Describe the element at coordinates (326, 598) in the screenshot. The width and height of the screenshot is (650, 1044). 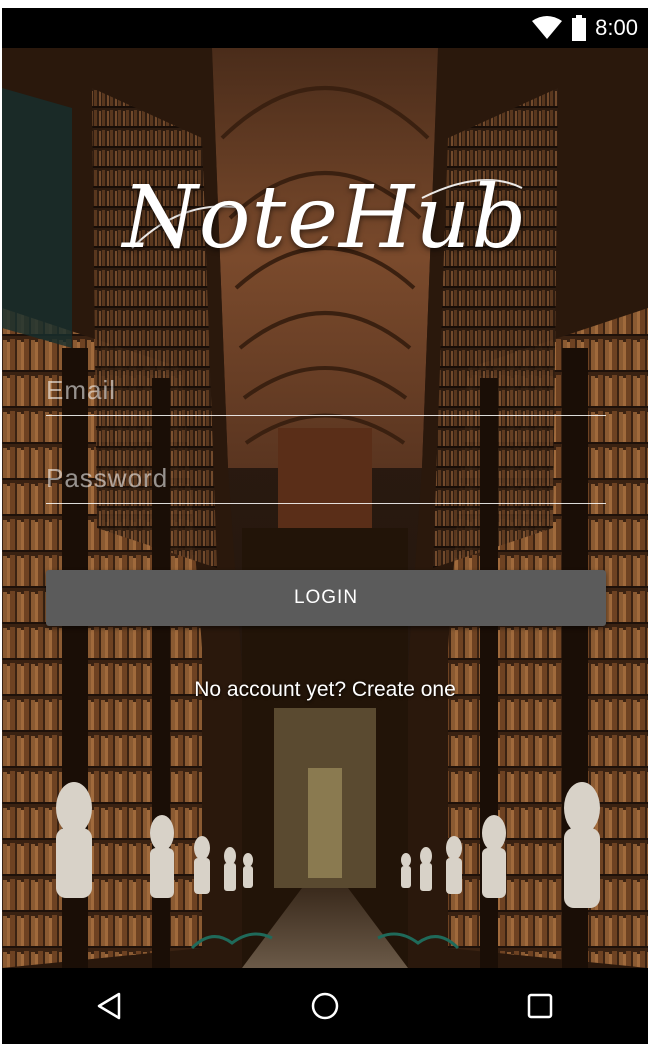
I see `login-button: LOGIN` at that location.